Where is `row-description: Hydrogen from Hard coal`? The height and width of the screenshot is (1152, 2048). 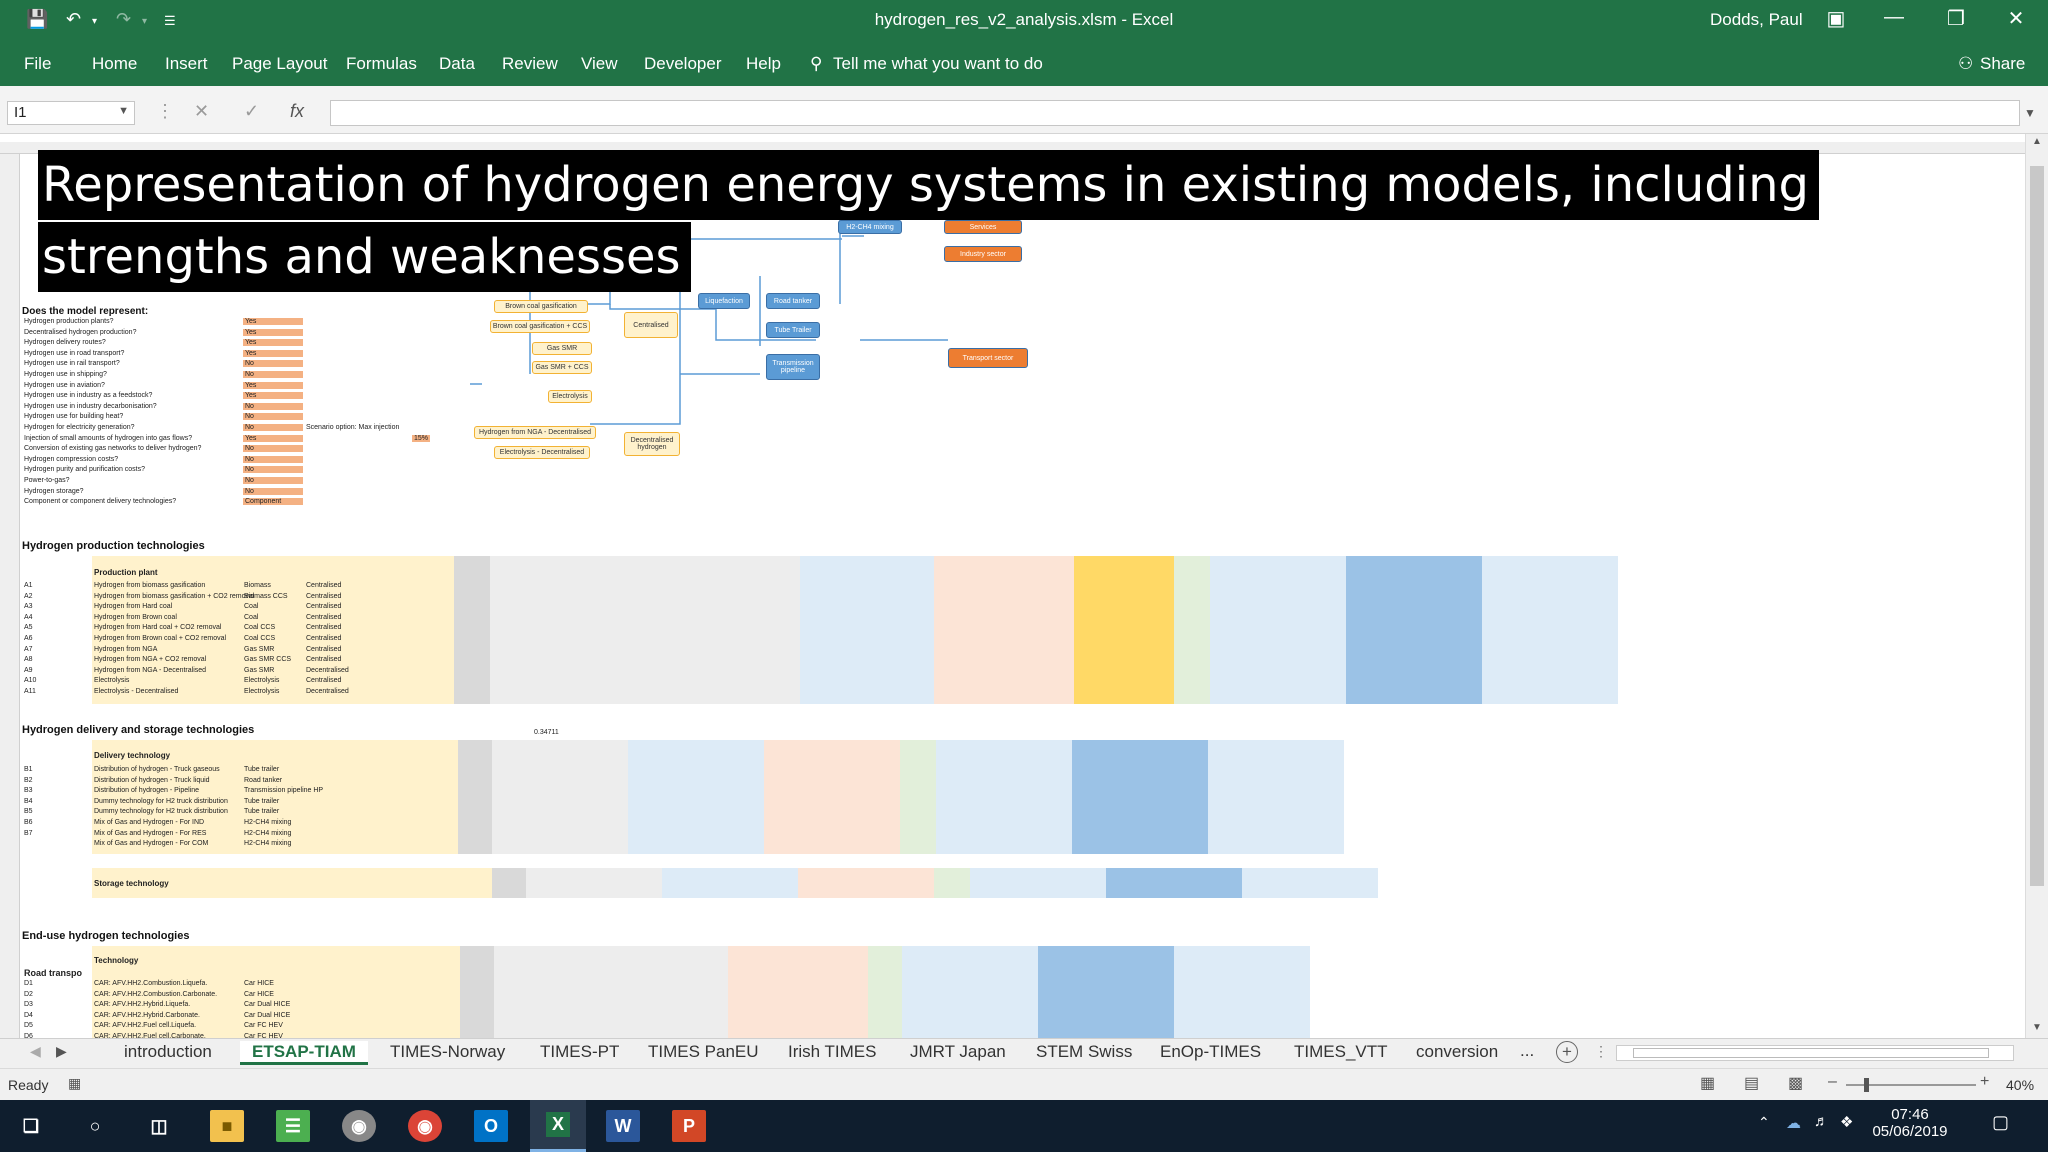 row-description: Hydrogen from Hard coal is located at coordinates (133, 606).